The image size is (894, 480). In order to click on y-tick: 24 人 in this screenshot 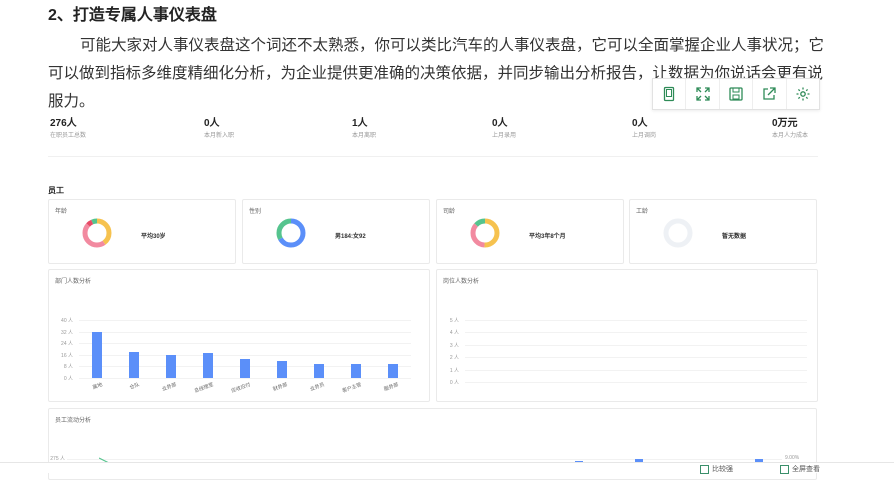, I will do `click(67, 344)`.